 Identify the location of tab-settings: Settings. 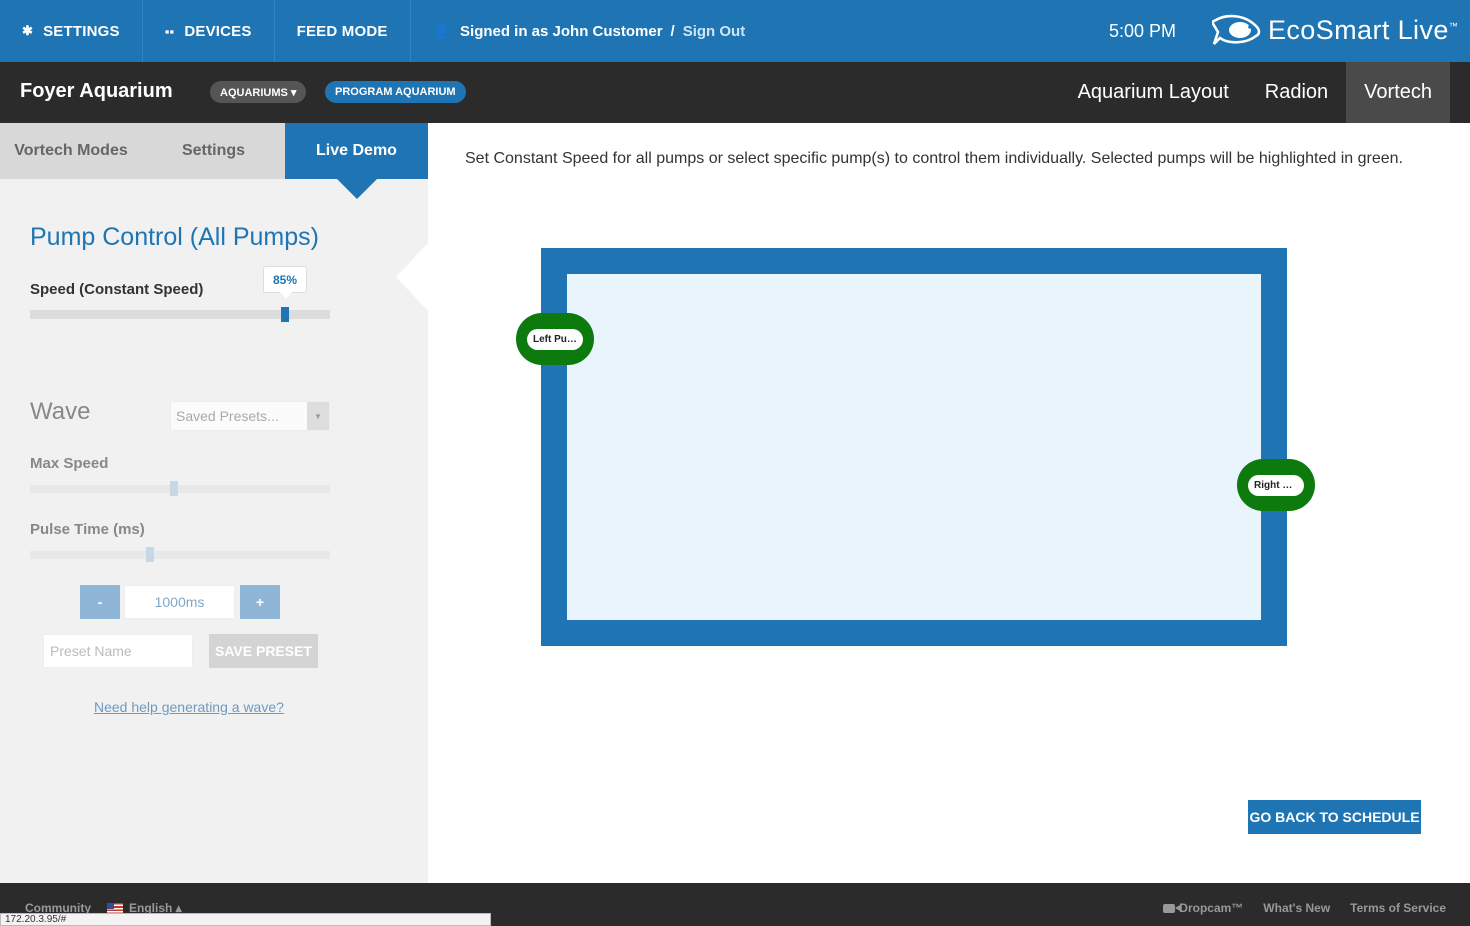
(213, 151).